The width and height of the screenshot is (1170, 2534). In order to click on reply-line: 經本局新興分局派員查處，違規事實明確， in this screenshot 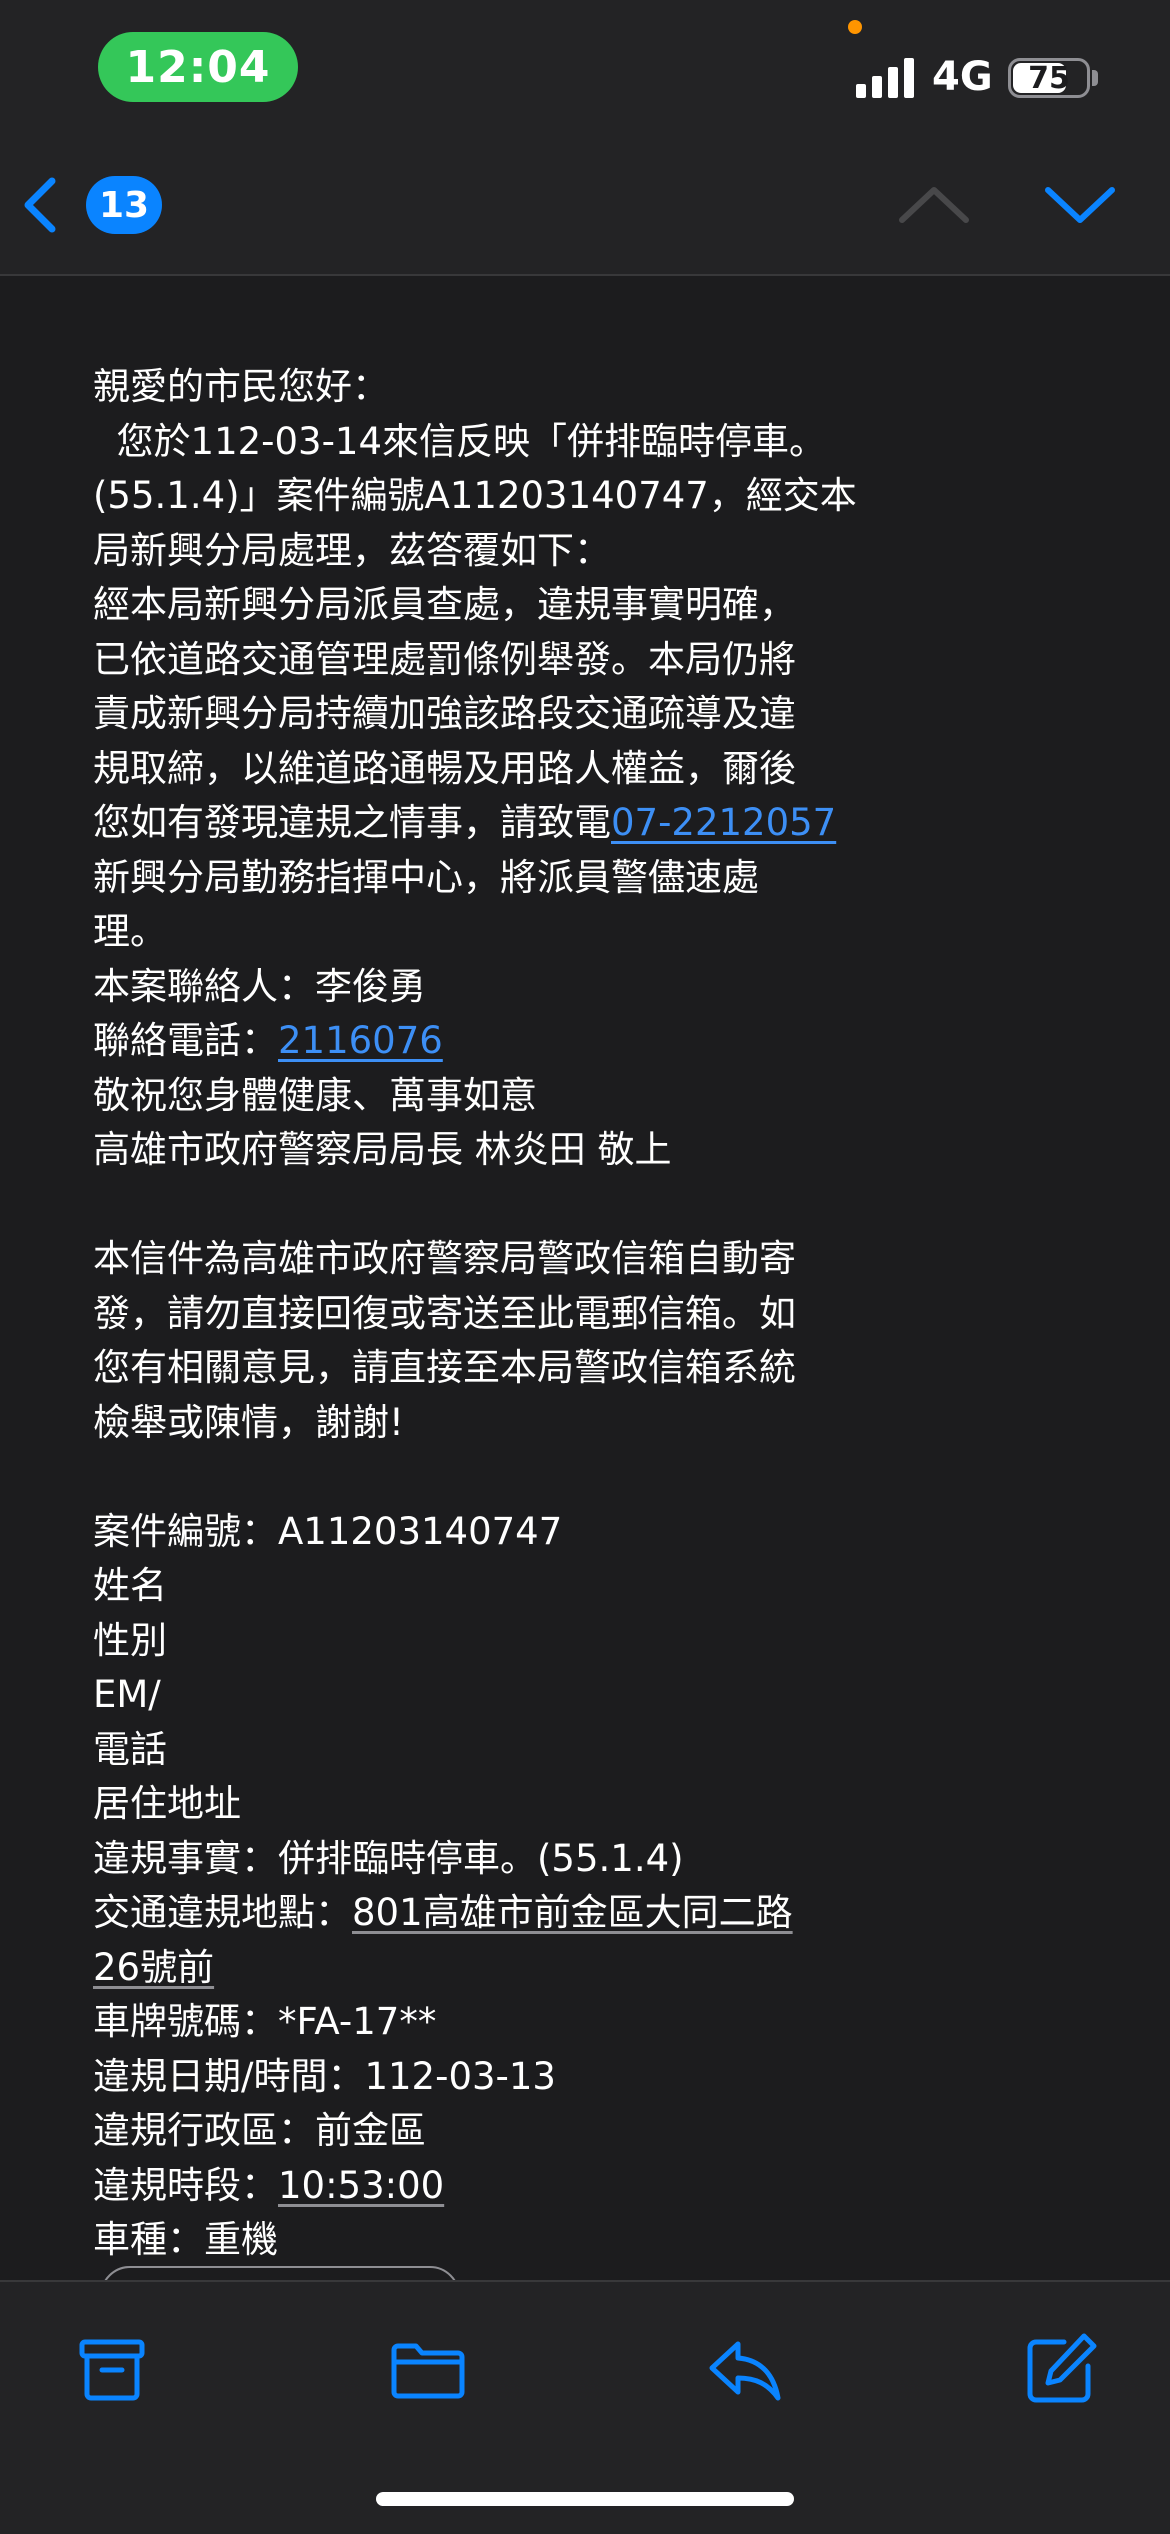, I will do `click(444, 604)`.